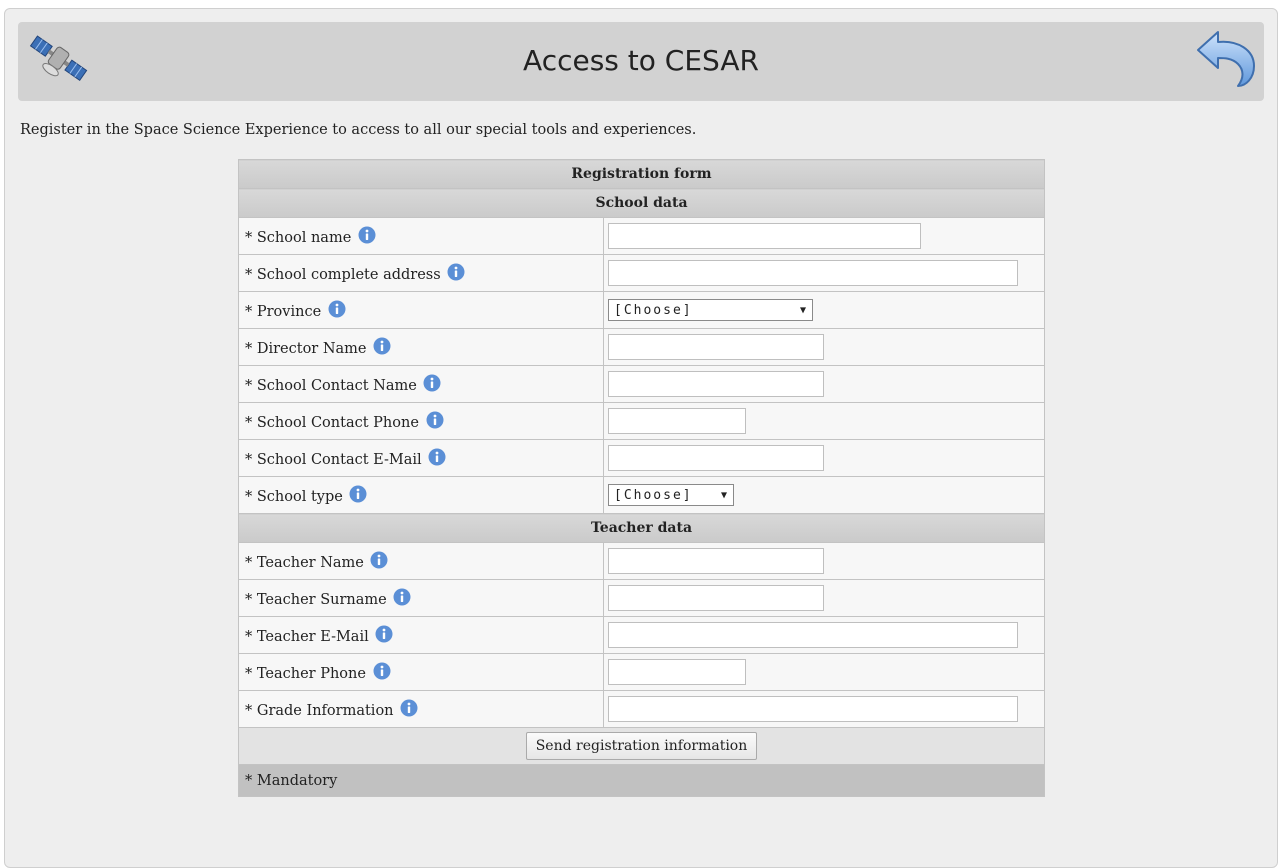 The height and width of the screenshot is (868, 1282). What do you see at coordinates (716, 458) in the screenshot?
I see `school-contact-e-mail-input` at bounding box center [716, 458].